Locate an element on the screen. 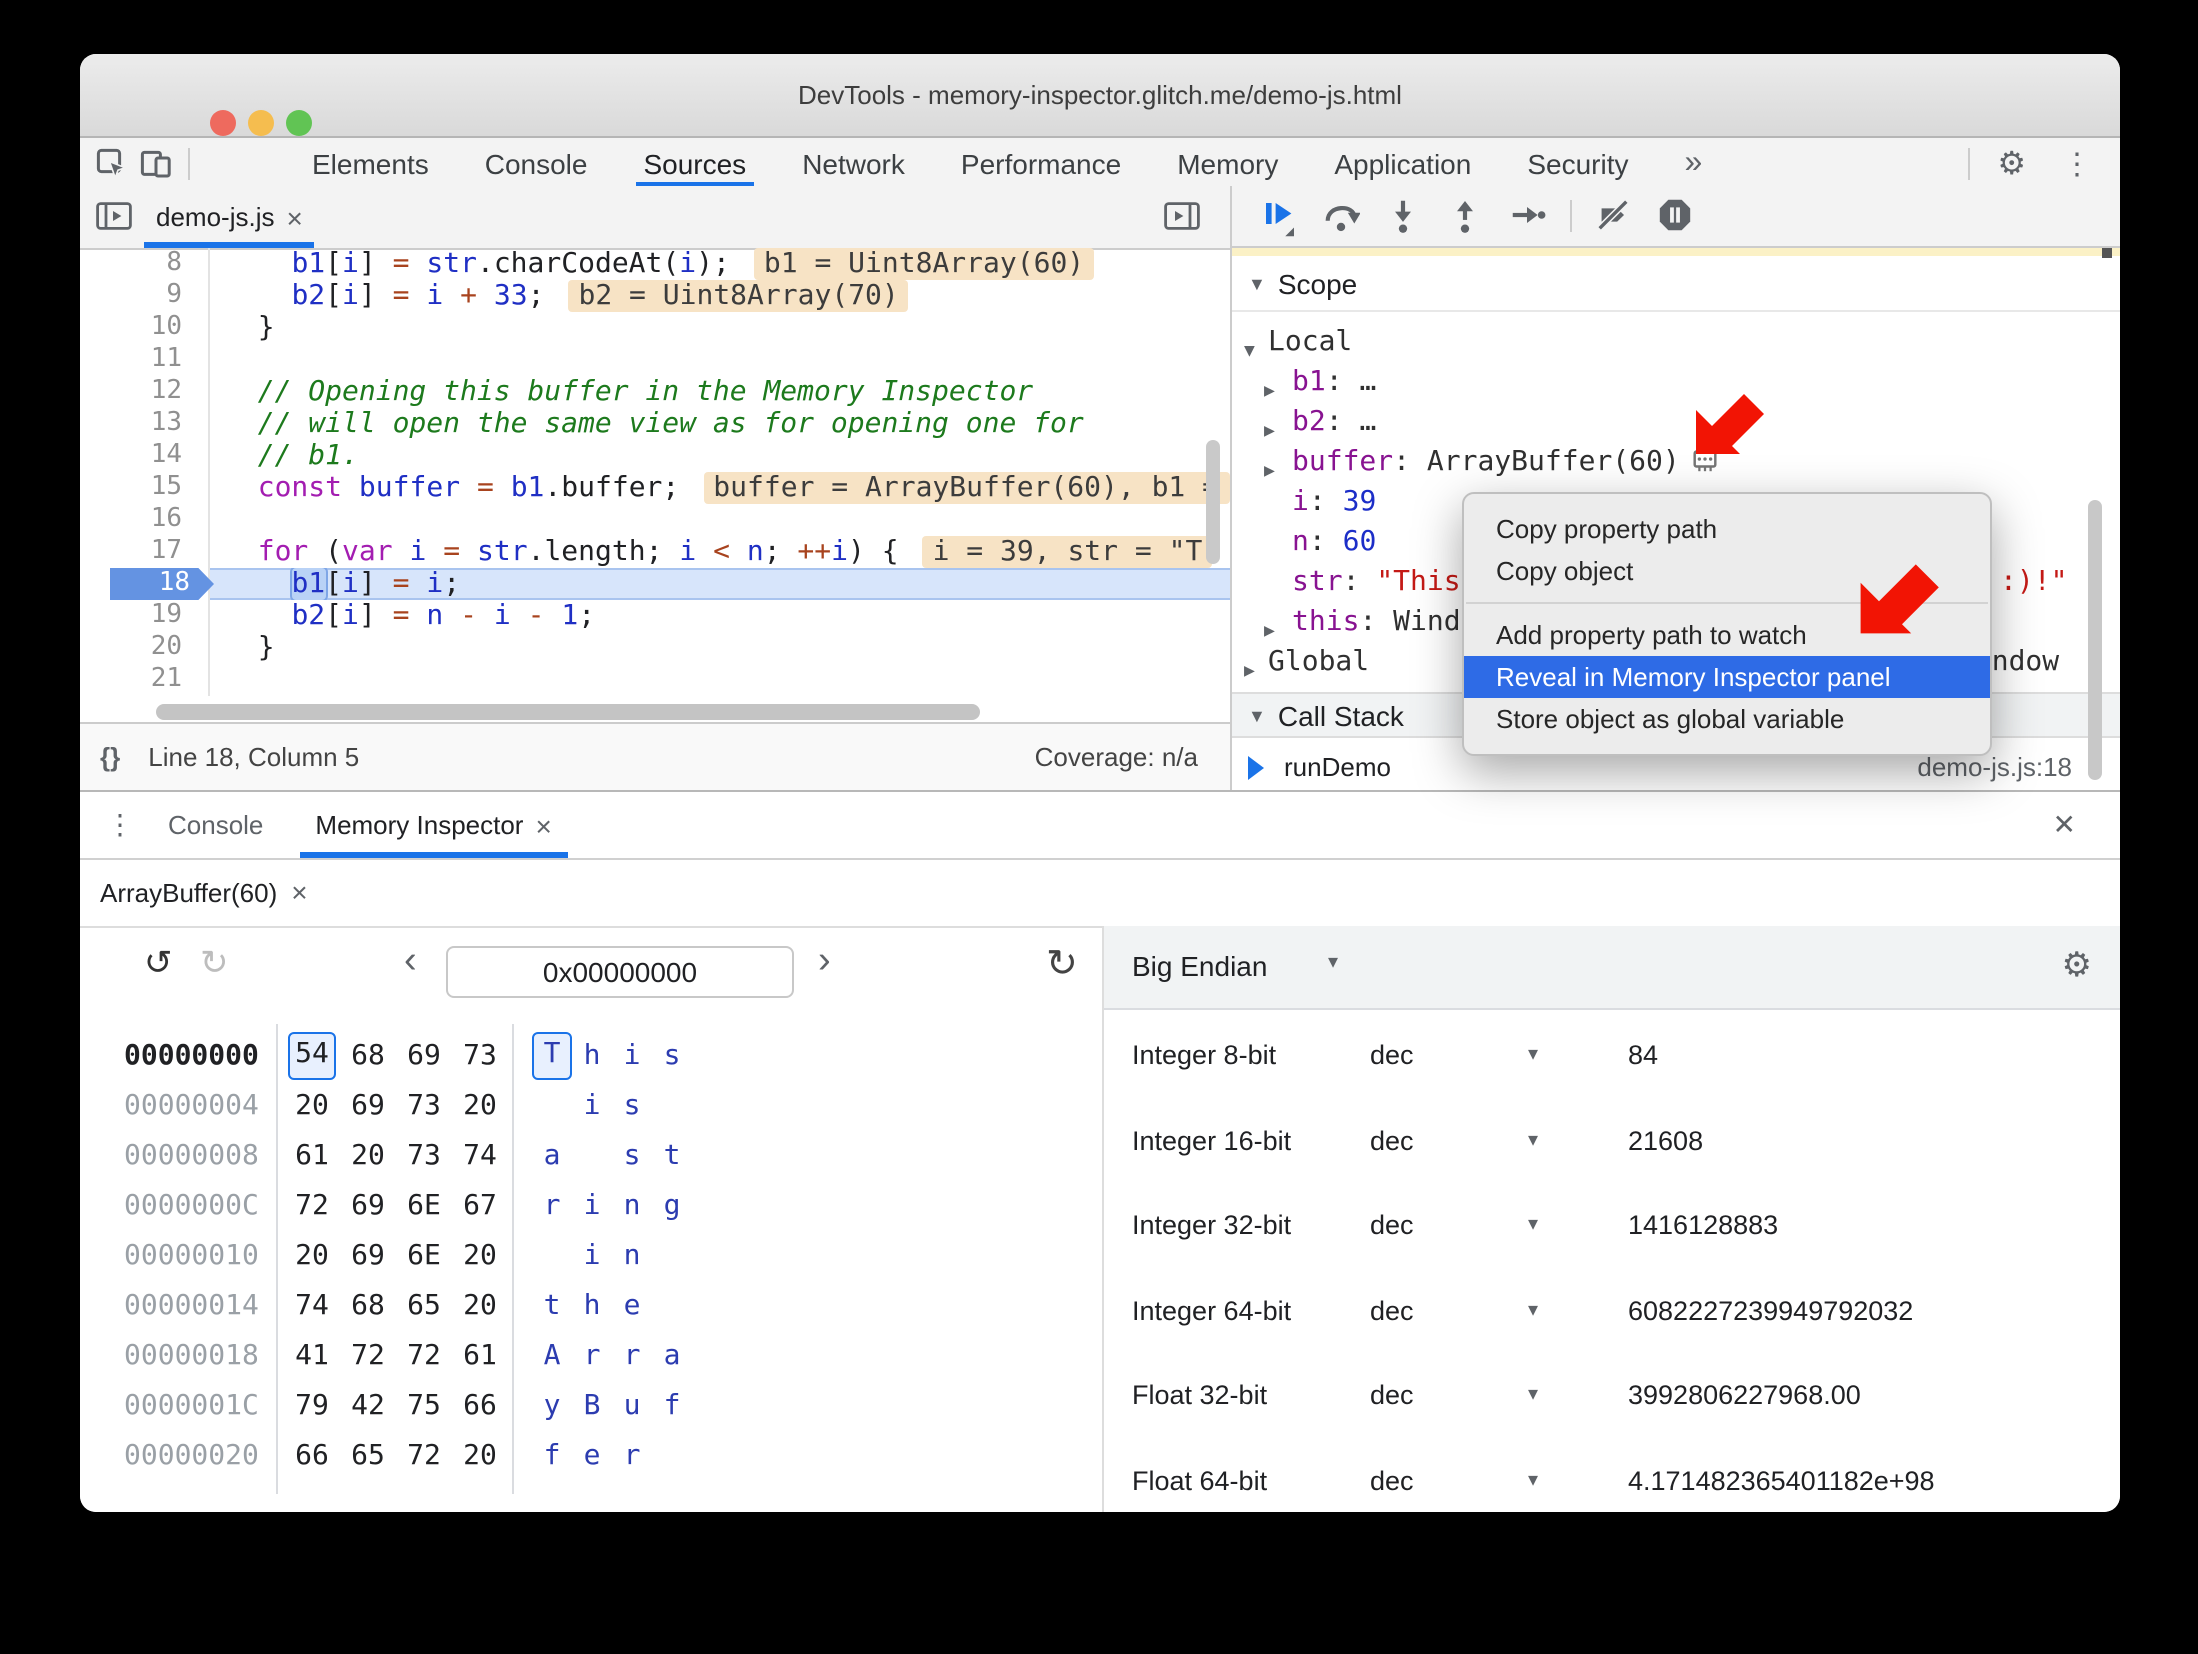 This screenshot has height=1654, width=2198. hex-byte: 65 is located at coordinates (424, 1306).